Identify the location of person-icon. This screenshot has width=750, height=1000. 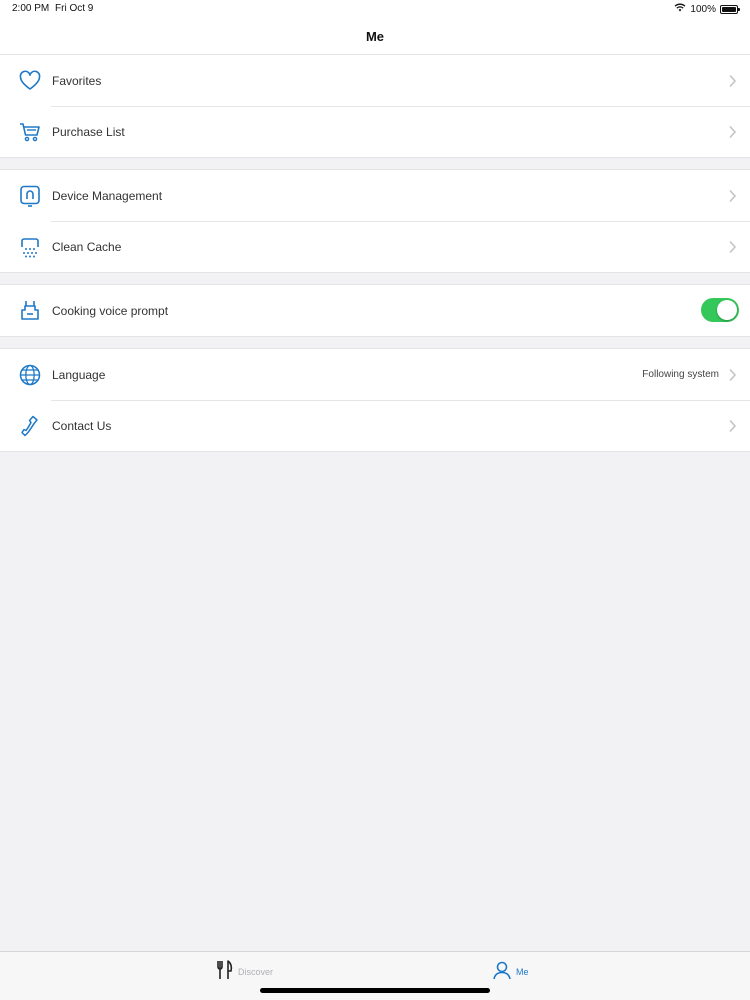
(502, 972).